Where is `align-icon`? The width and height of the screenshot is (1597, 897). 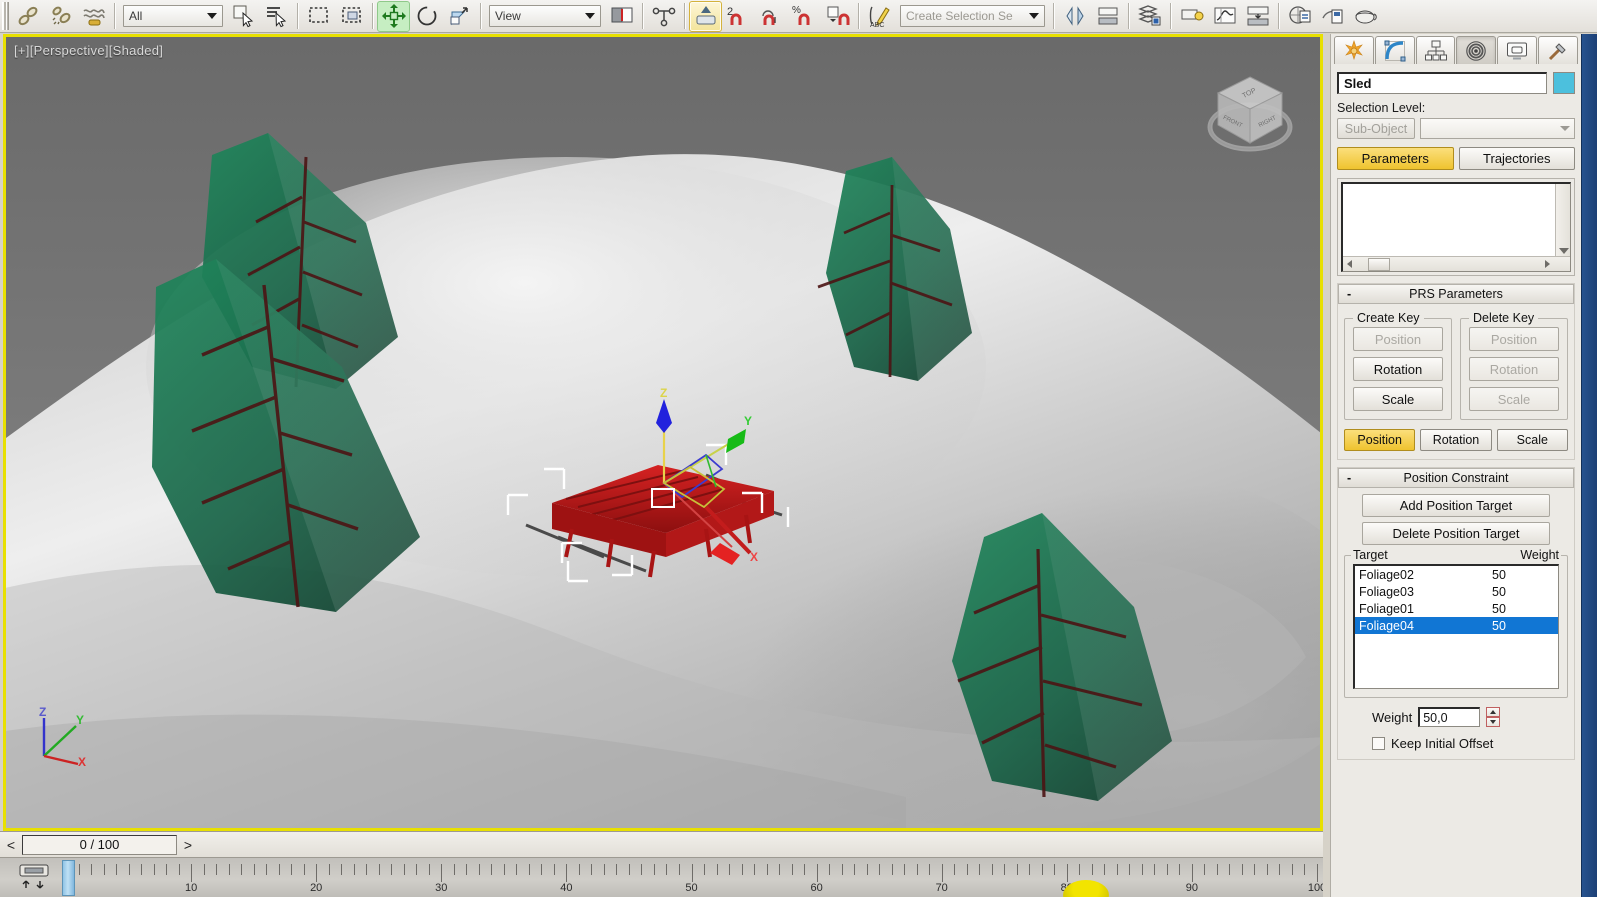 align-icon is located at coordinates (1107, 16).